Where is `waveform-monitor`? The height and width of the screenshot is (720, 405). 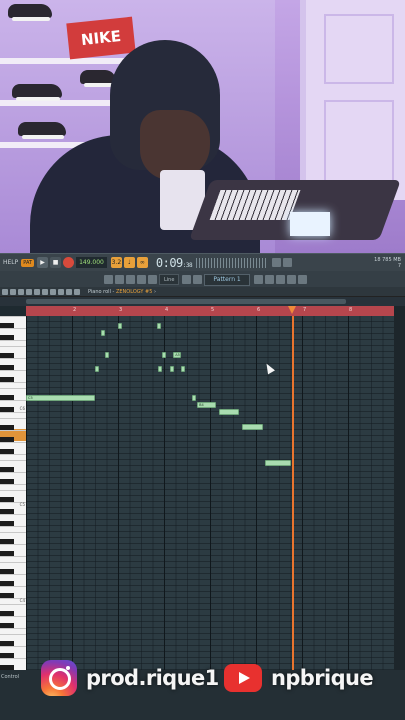
waveform-monitor is located at coordinates (231, 262).